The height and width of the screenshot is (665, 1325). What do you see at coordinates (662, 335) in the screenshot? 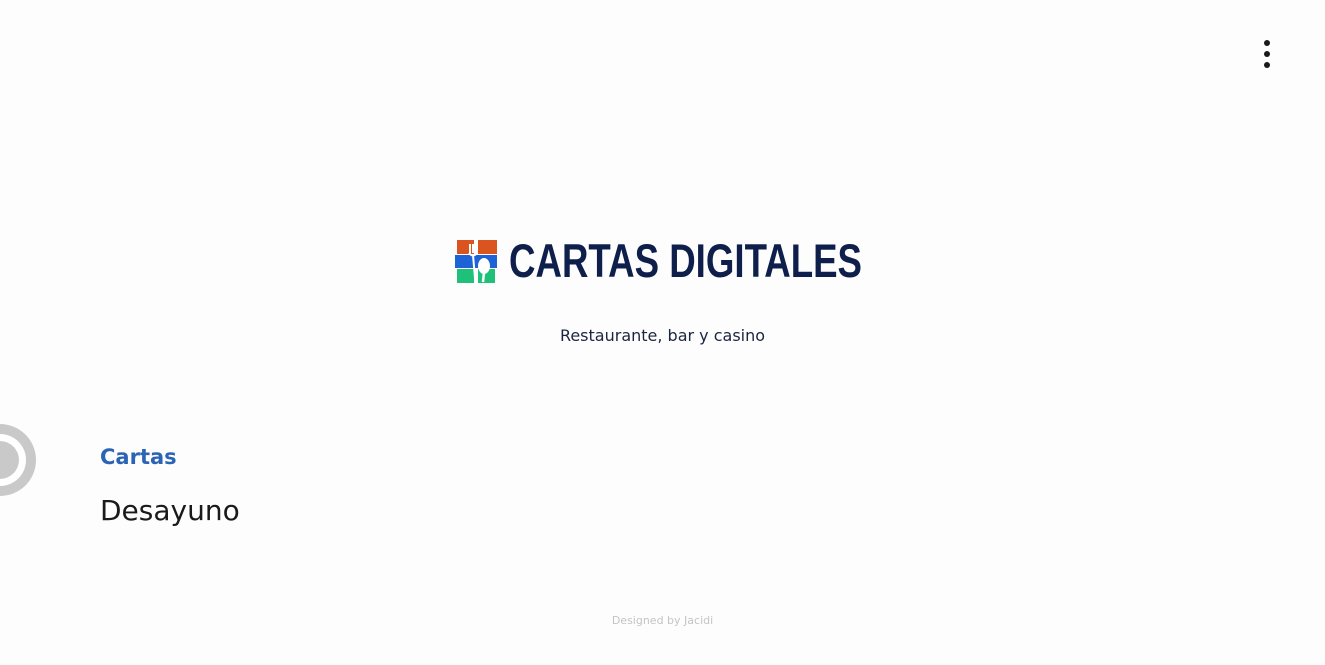
I see `brand-subtitle: Restaurante, bar y casino` at bounding box center [662, 335].